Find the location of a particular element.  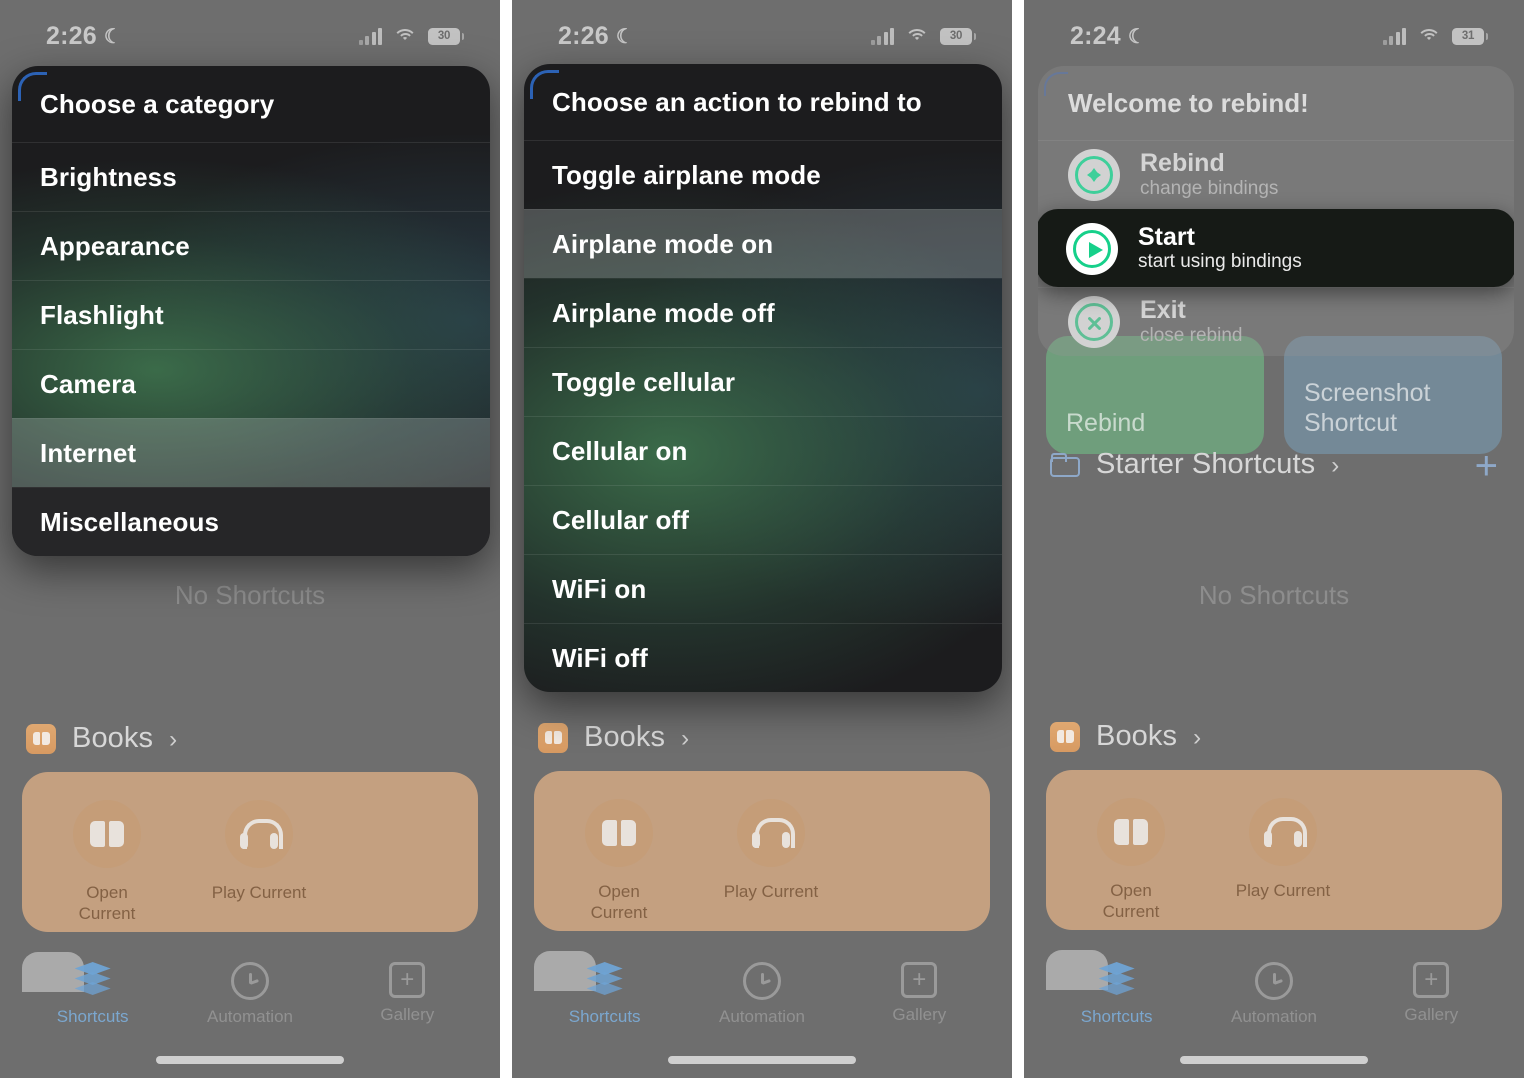

menu-item-airplane-mode-on: Airplane mode on is located at coordinates (763, 243).